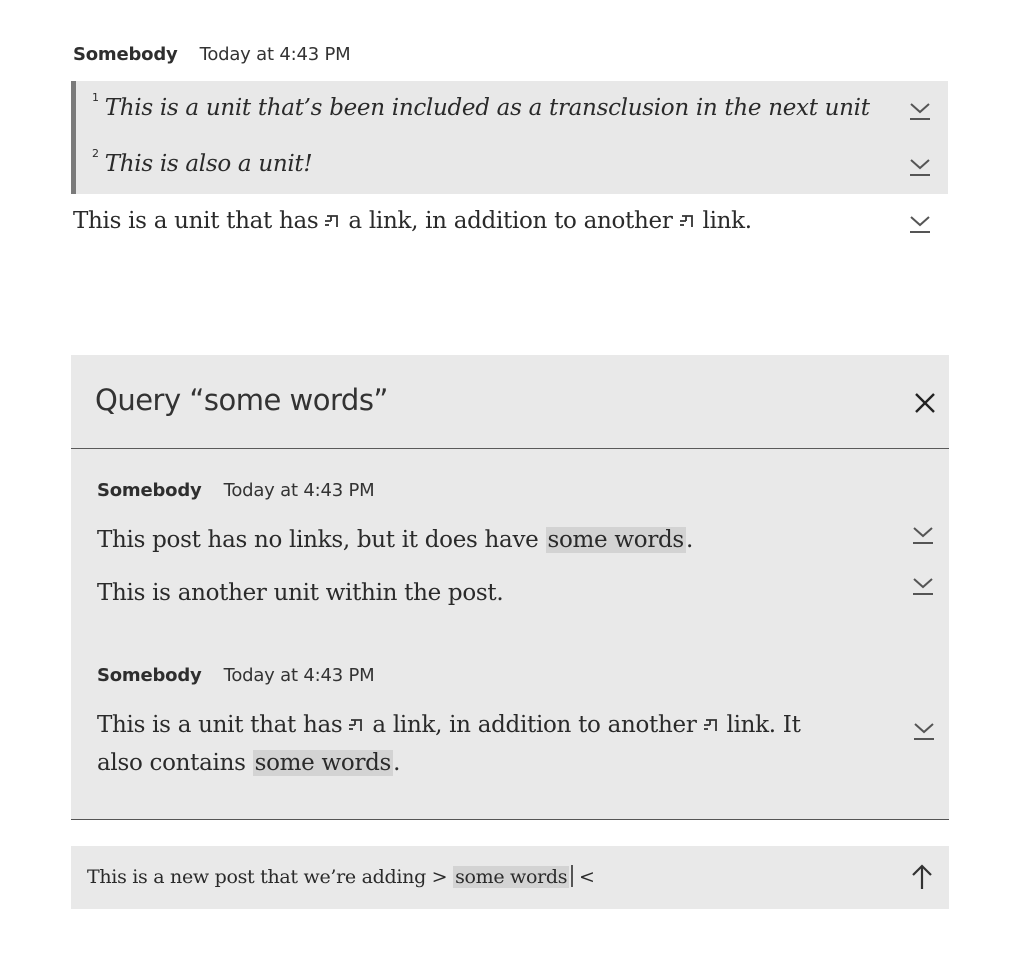 This screenshot has width=1034, height=966. Describe the element at coordinates (587, 877) in the screenshot. I see `composer-text: <` at that location.